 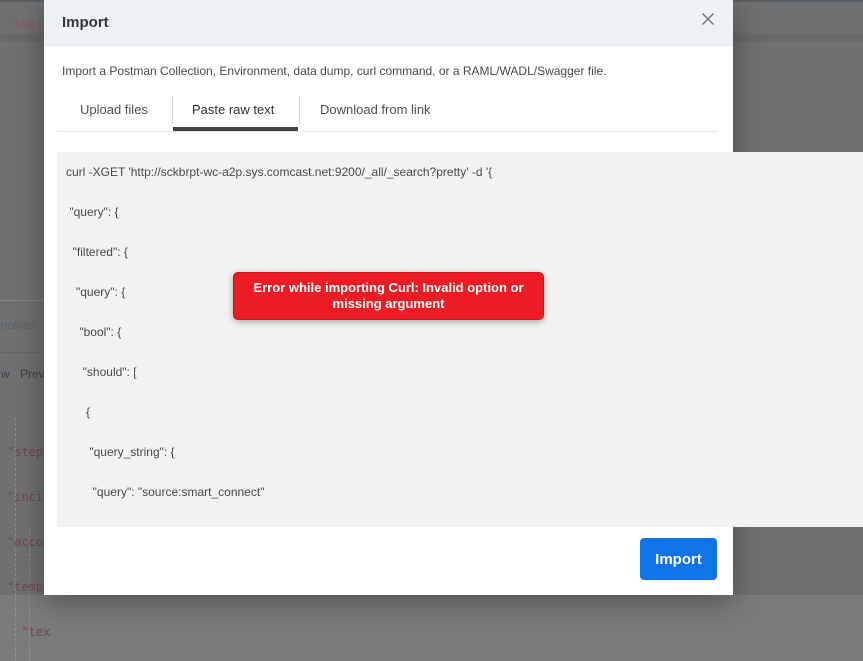 I want to click on import-dialog-header: Import, so click(x=388, y=23).